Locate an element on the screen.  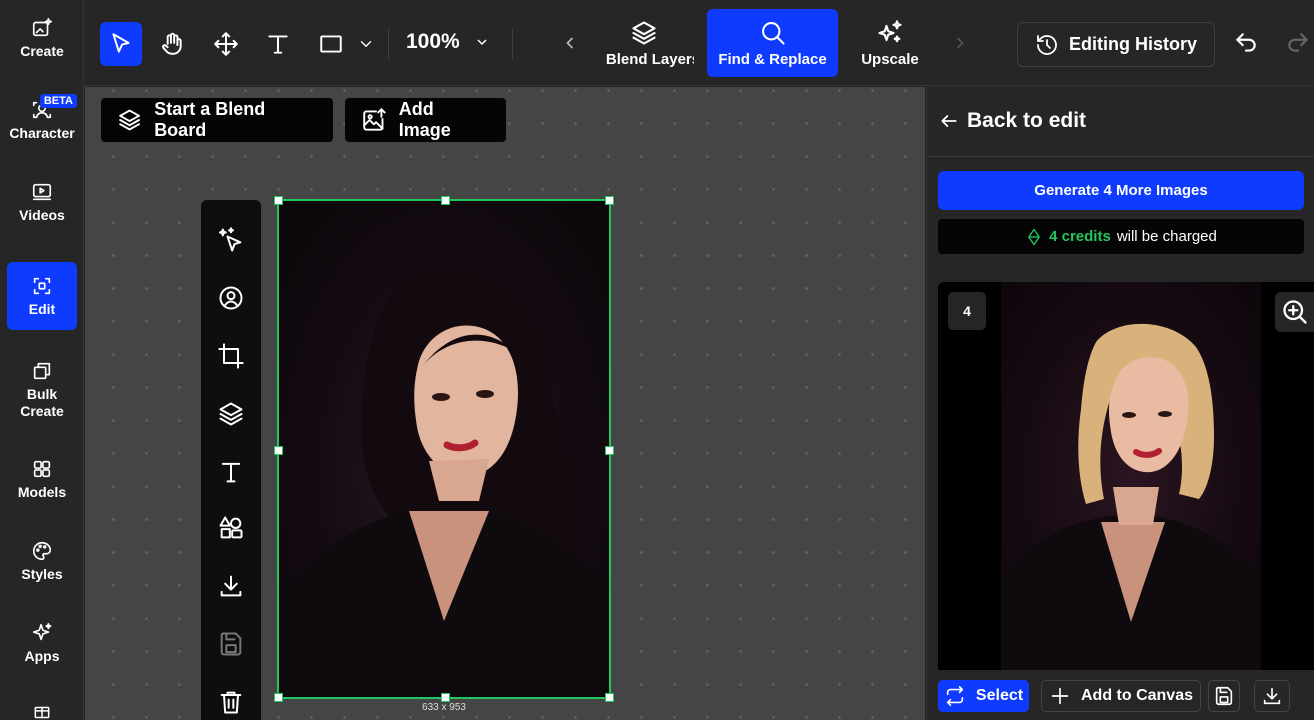
back-to-edit-button: Back to edit is located at coordinates (1012, 121).